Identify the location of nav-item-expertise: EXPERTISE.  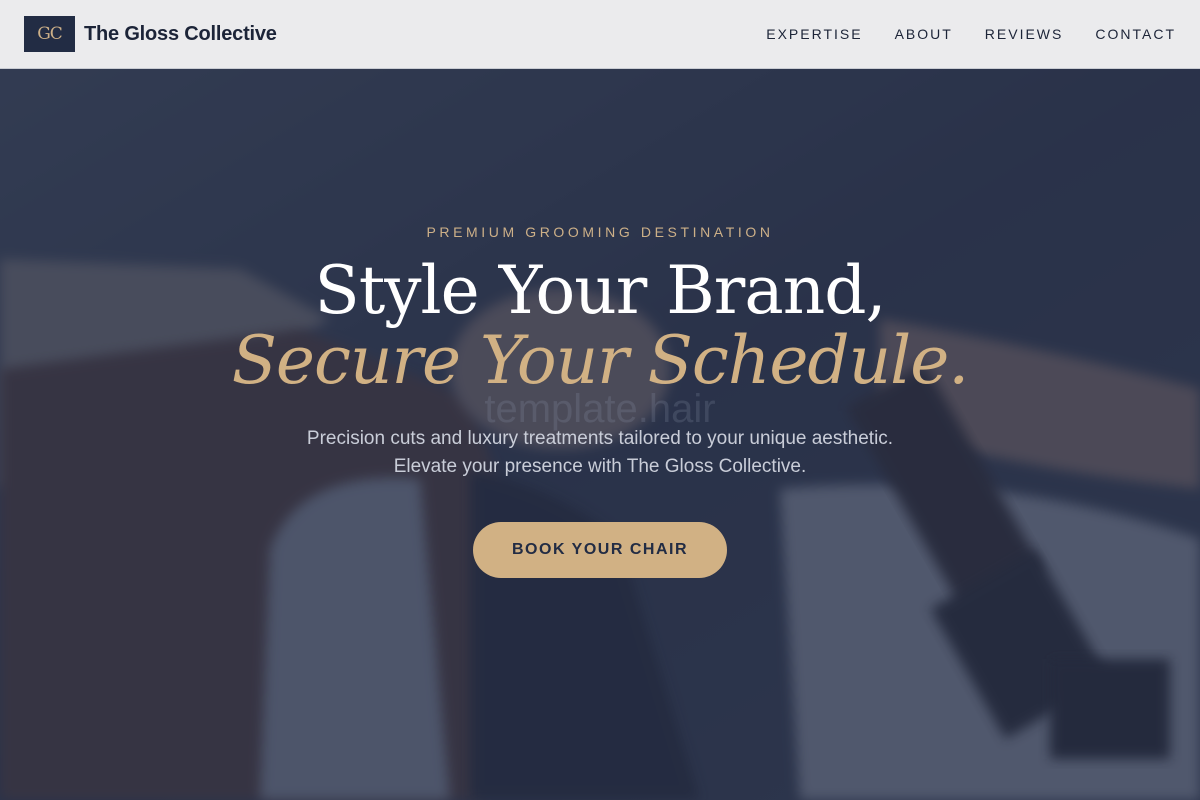
(814, 34).